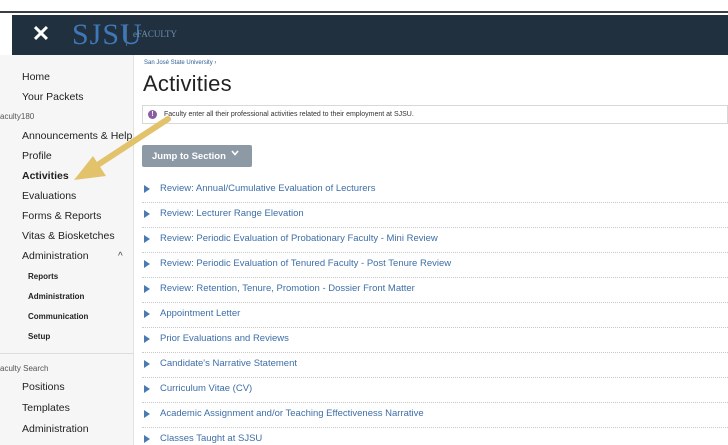 This screenshot has height=445, width=728. Describe the element at coordinates (155, 34) in the screenshot. I see `efaculty-subtitle: eFACULTY` at that location.